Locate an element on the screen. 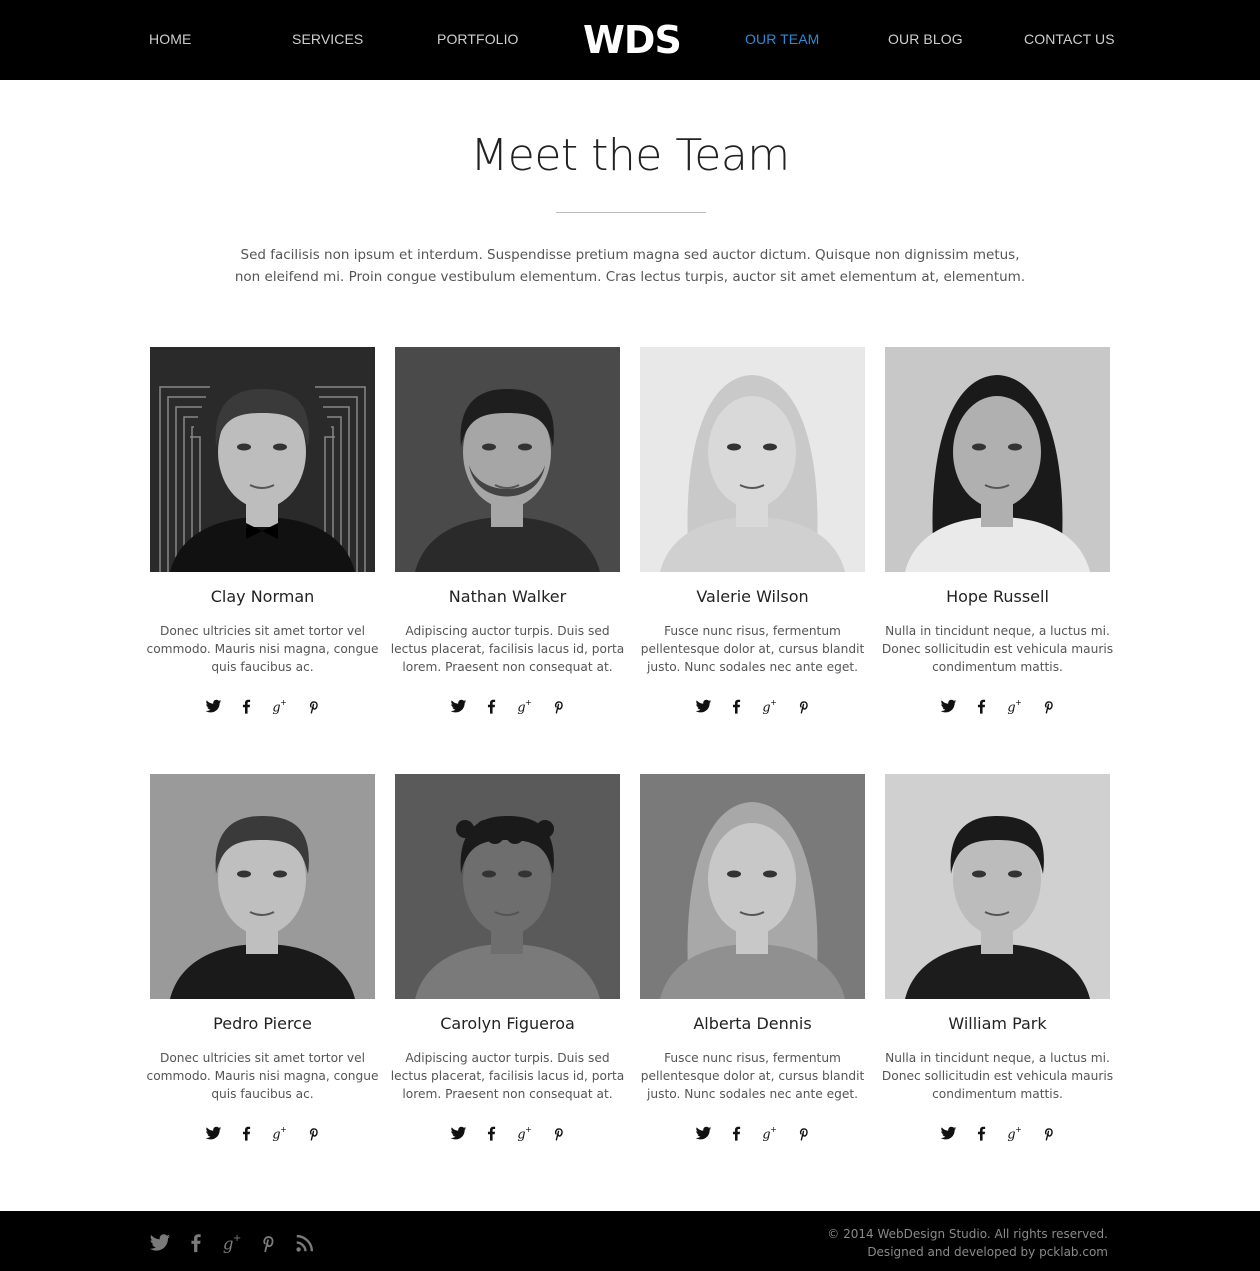  member-name: Hope Russell is located at coordinates (997, 596).